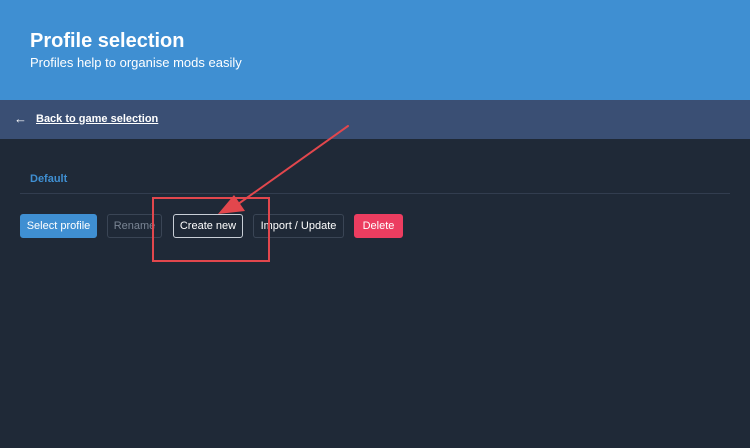  Describe the element at coordinates (107, 41) in the screenshot. I see `page-title: Profile selection` at that location.